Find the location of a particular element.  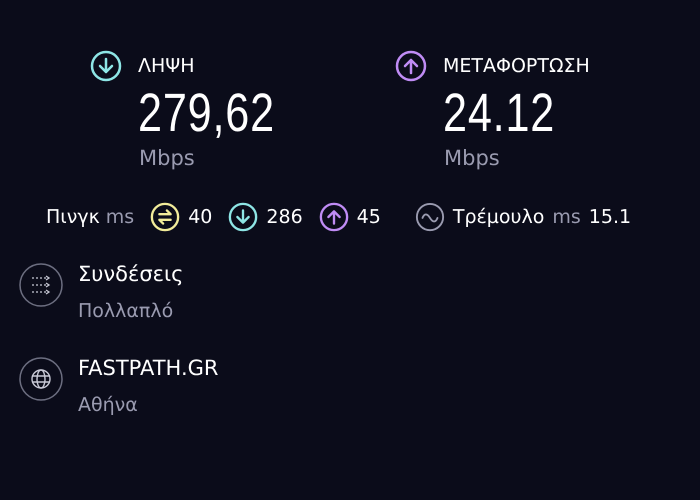

wave-icon is located at coordinates (429, 217).